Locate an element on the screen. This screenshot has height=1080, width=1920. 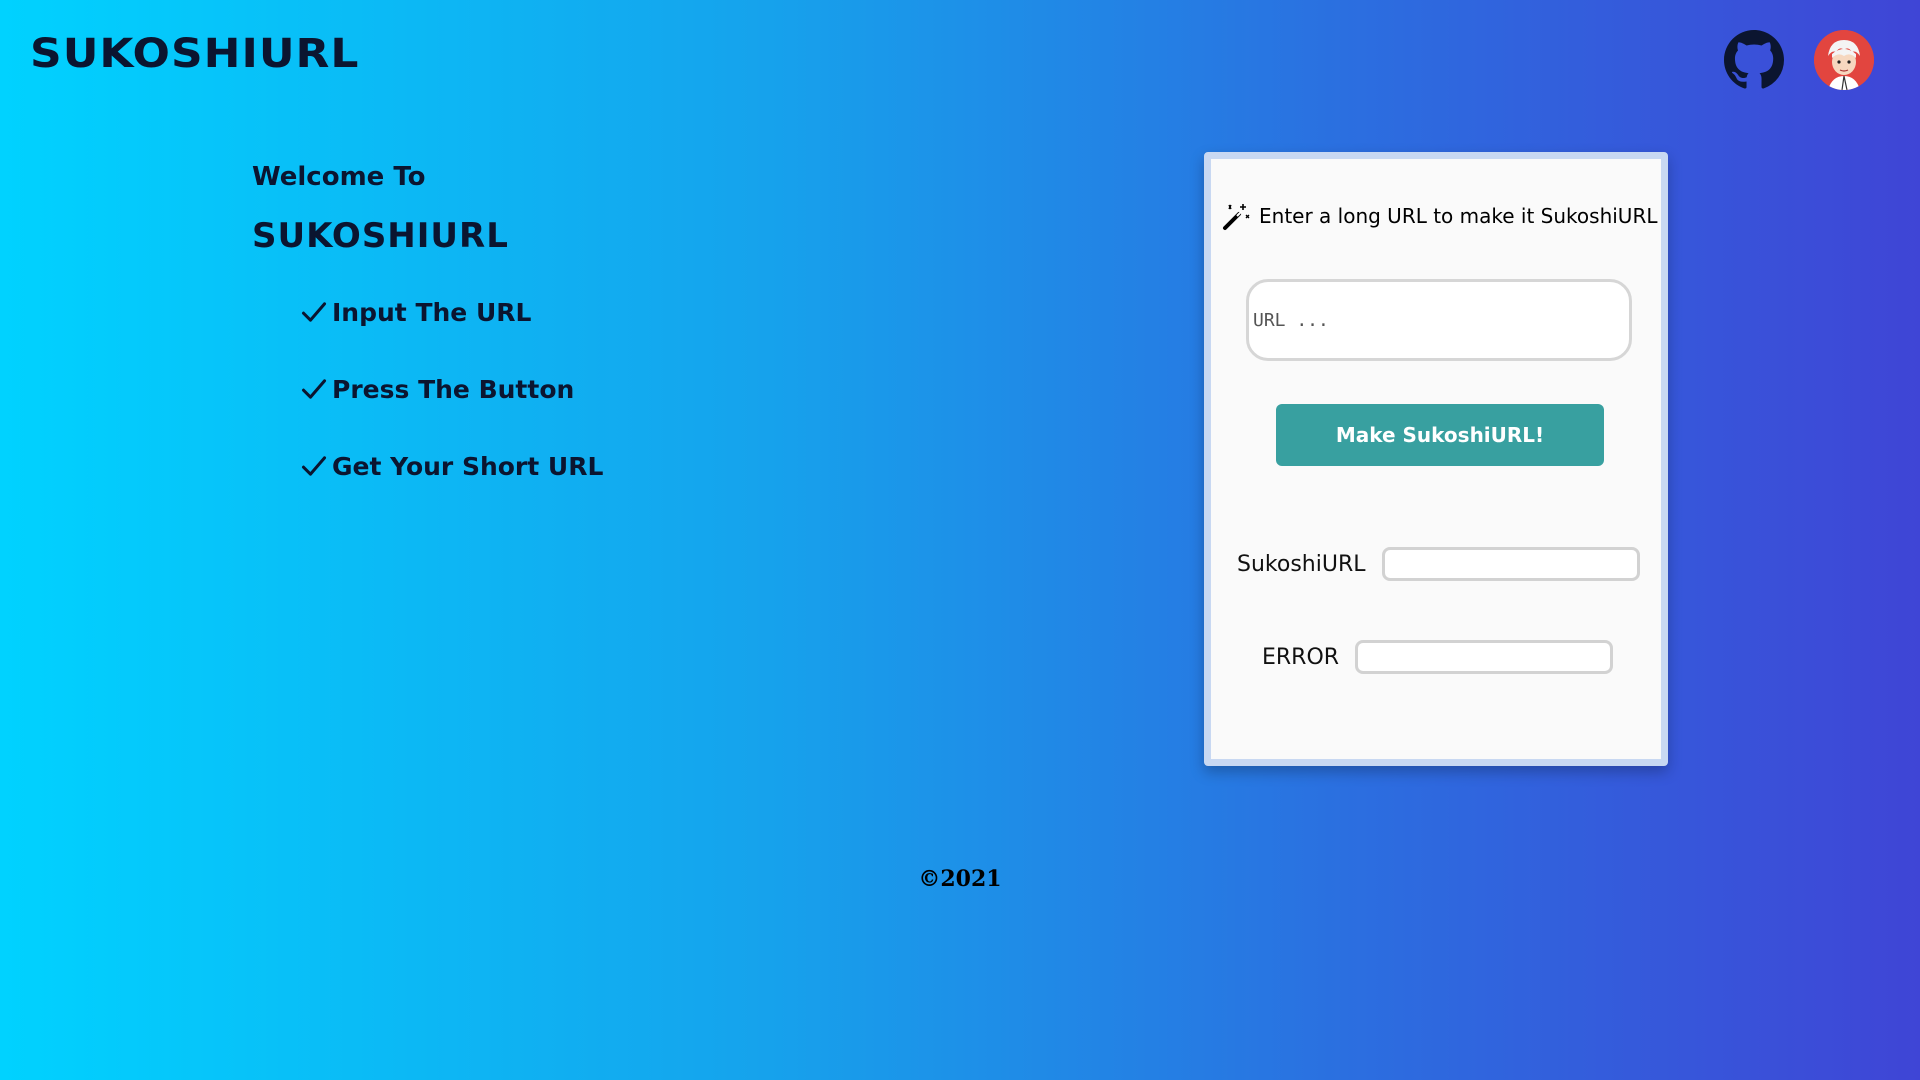
step-label: Press The Button is located at coordinates (453, 389).